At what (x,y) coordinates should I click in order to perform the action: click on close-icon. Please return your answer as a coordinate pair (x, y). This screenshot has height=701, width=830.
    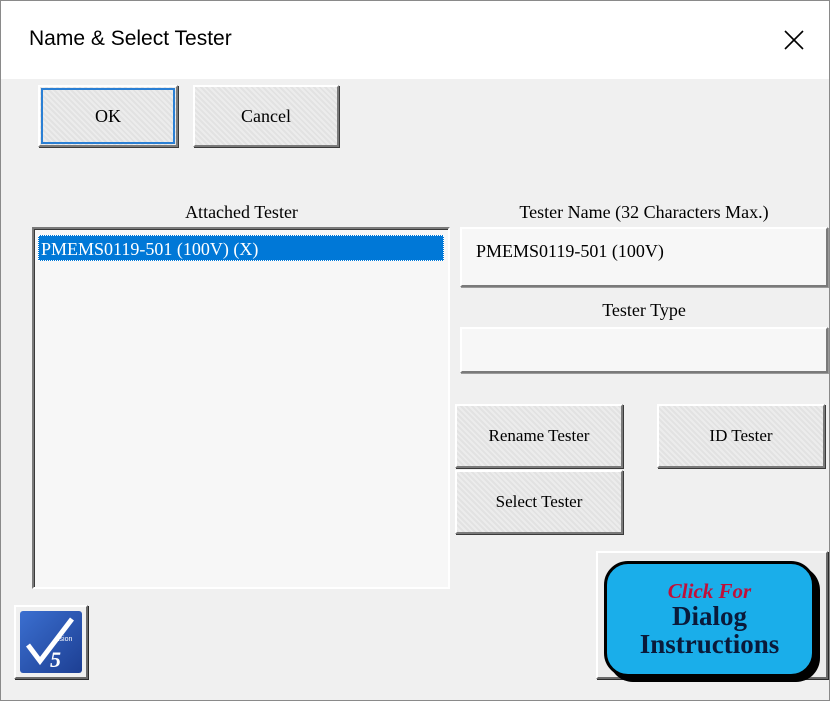
    Looking at the image, I should click on (794, 40).